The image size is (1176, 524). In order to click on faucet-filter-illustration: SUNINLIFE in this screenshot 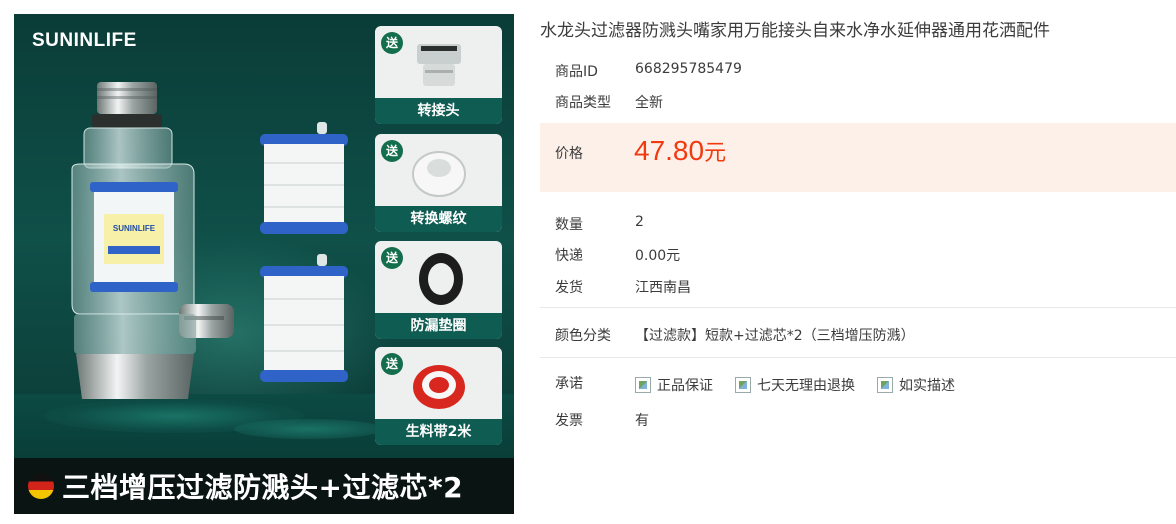, I will do `click(152, 240)`.